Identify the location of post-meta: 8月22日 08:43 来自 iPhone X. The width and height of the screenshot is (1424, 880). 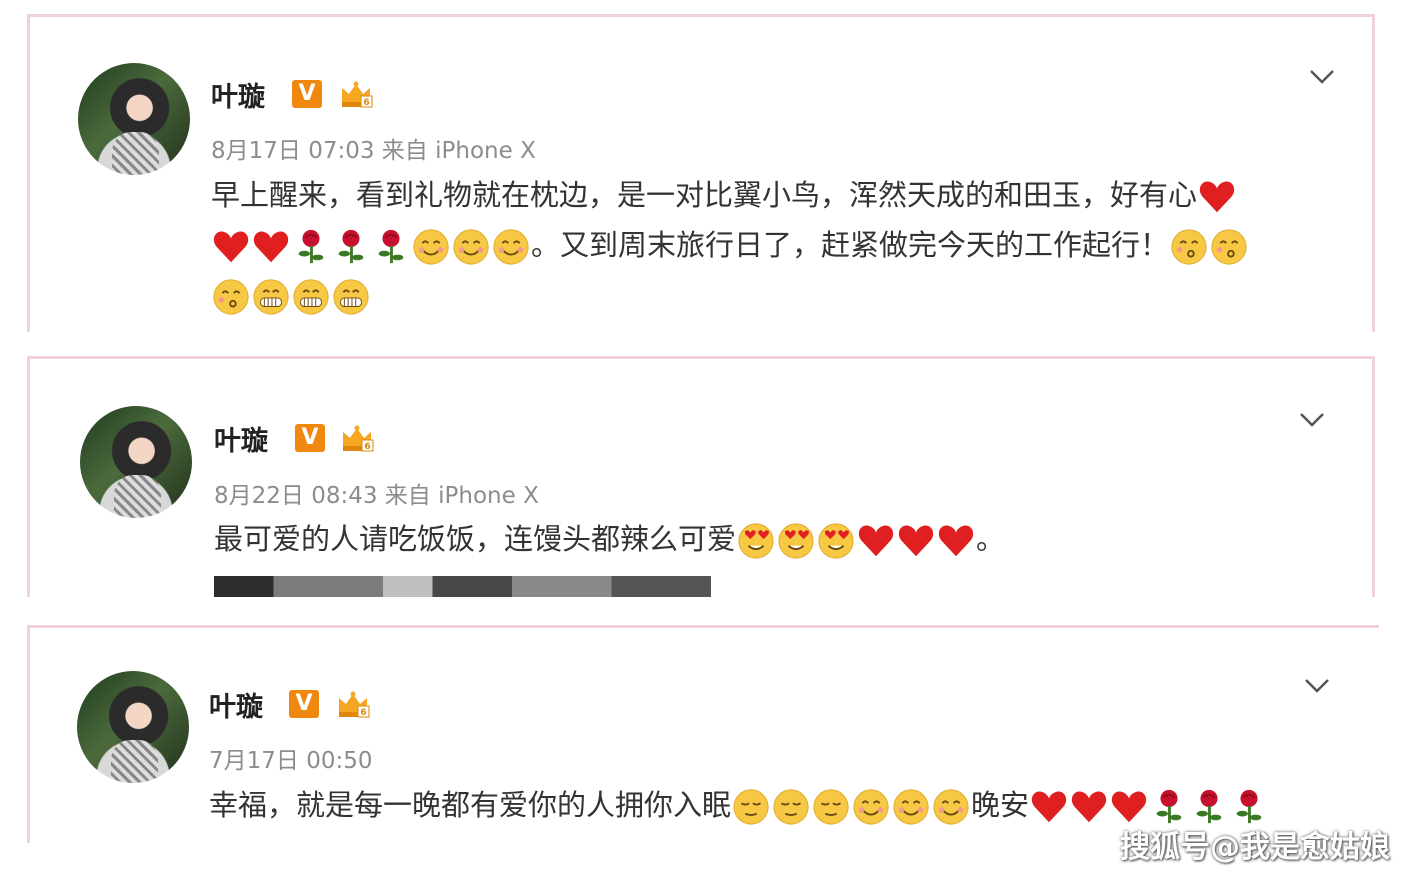
(376, 496).